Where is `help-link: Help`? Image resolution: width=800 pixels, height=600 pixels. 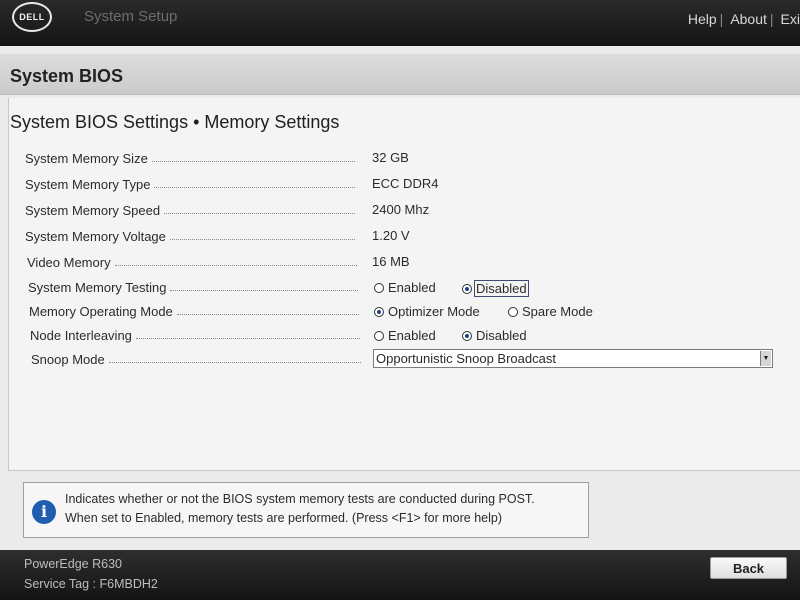 help-link: Help is located at coordinates (702, 19).